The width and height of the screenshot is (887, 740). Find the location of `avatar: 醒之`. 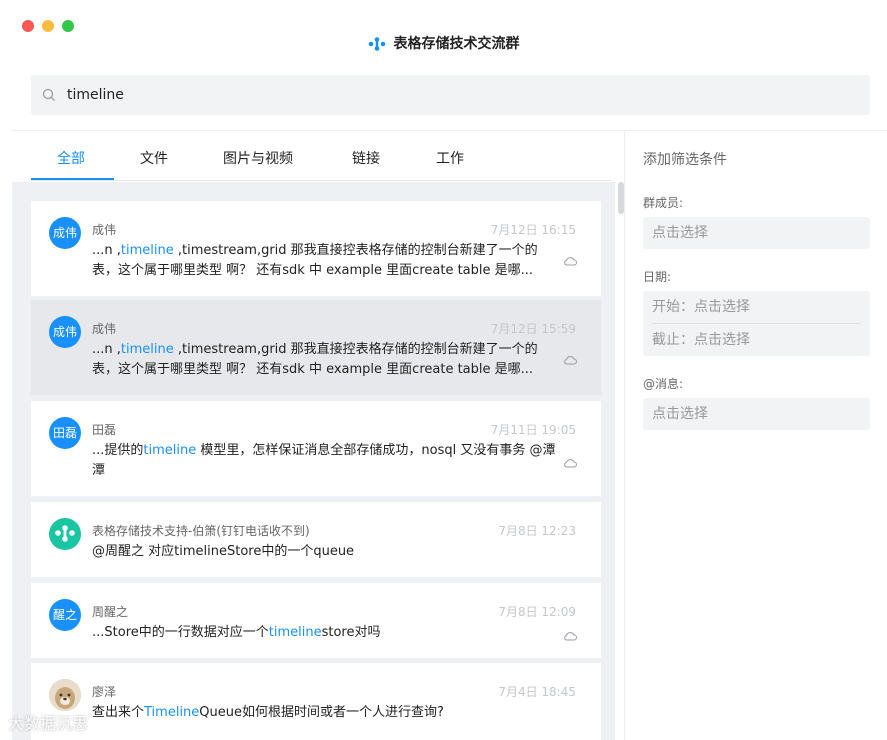

avatar: 醒之 is located at coordinates (65, 615).